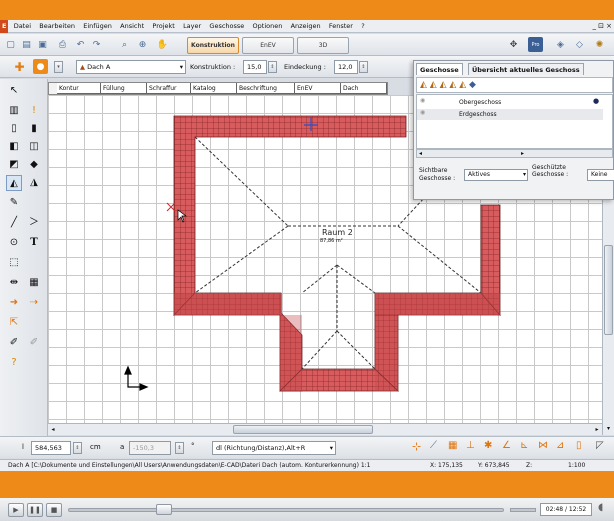  What do you see at coordinates (364, 88) in the screenshot?
I see `column-dach: Dach` at bounding box center [364, 88].